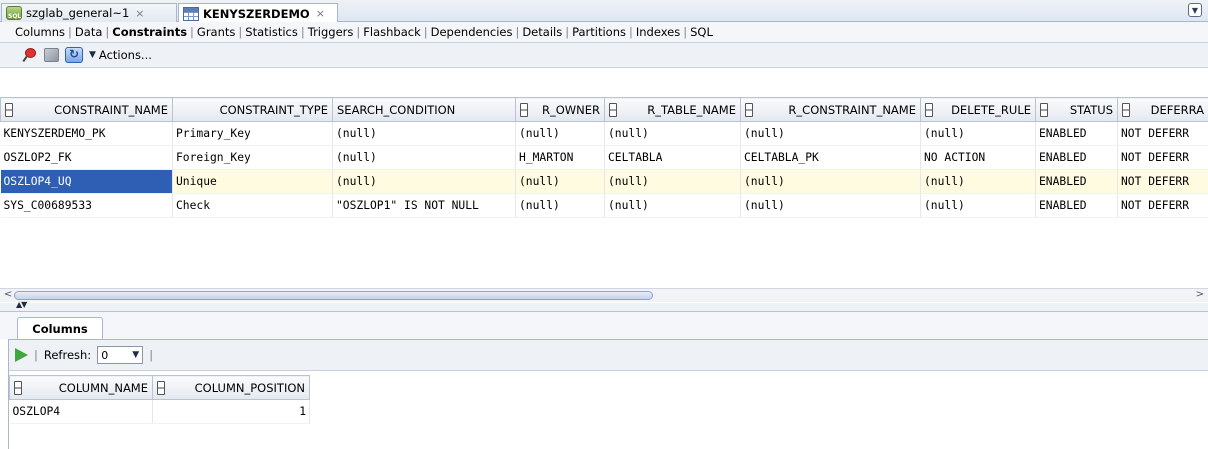  I want to click on tab-kenyszerdemo: KENYSZERDEMO ×, so click(258, 13).